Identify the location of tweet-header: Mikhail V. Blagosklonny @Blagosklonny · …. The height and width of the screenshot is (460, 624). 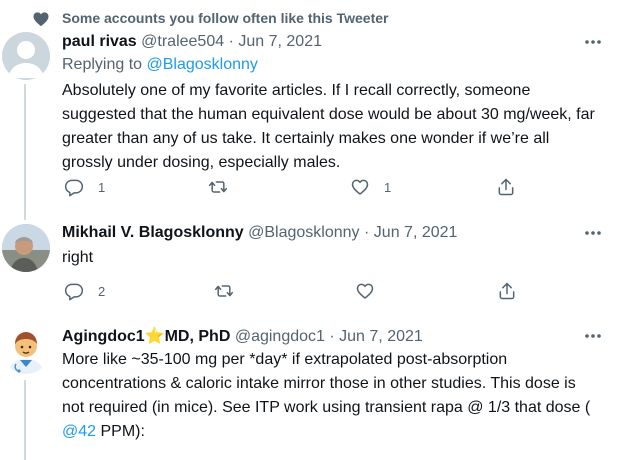
(259, 233).